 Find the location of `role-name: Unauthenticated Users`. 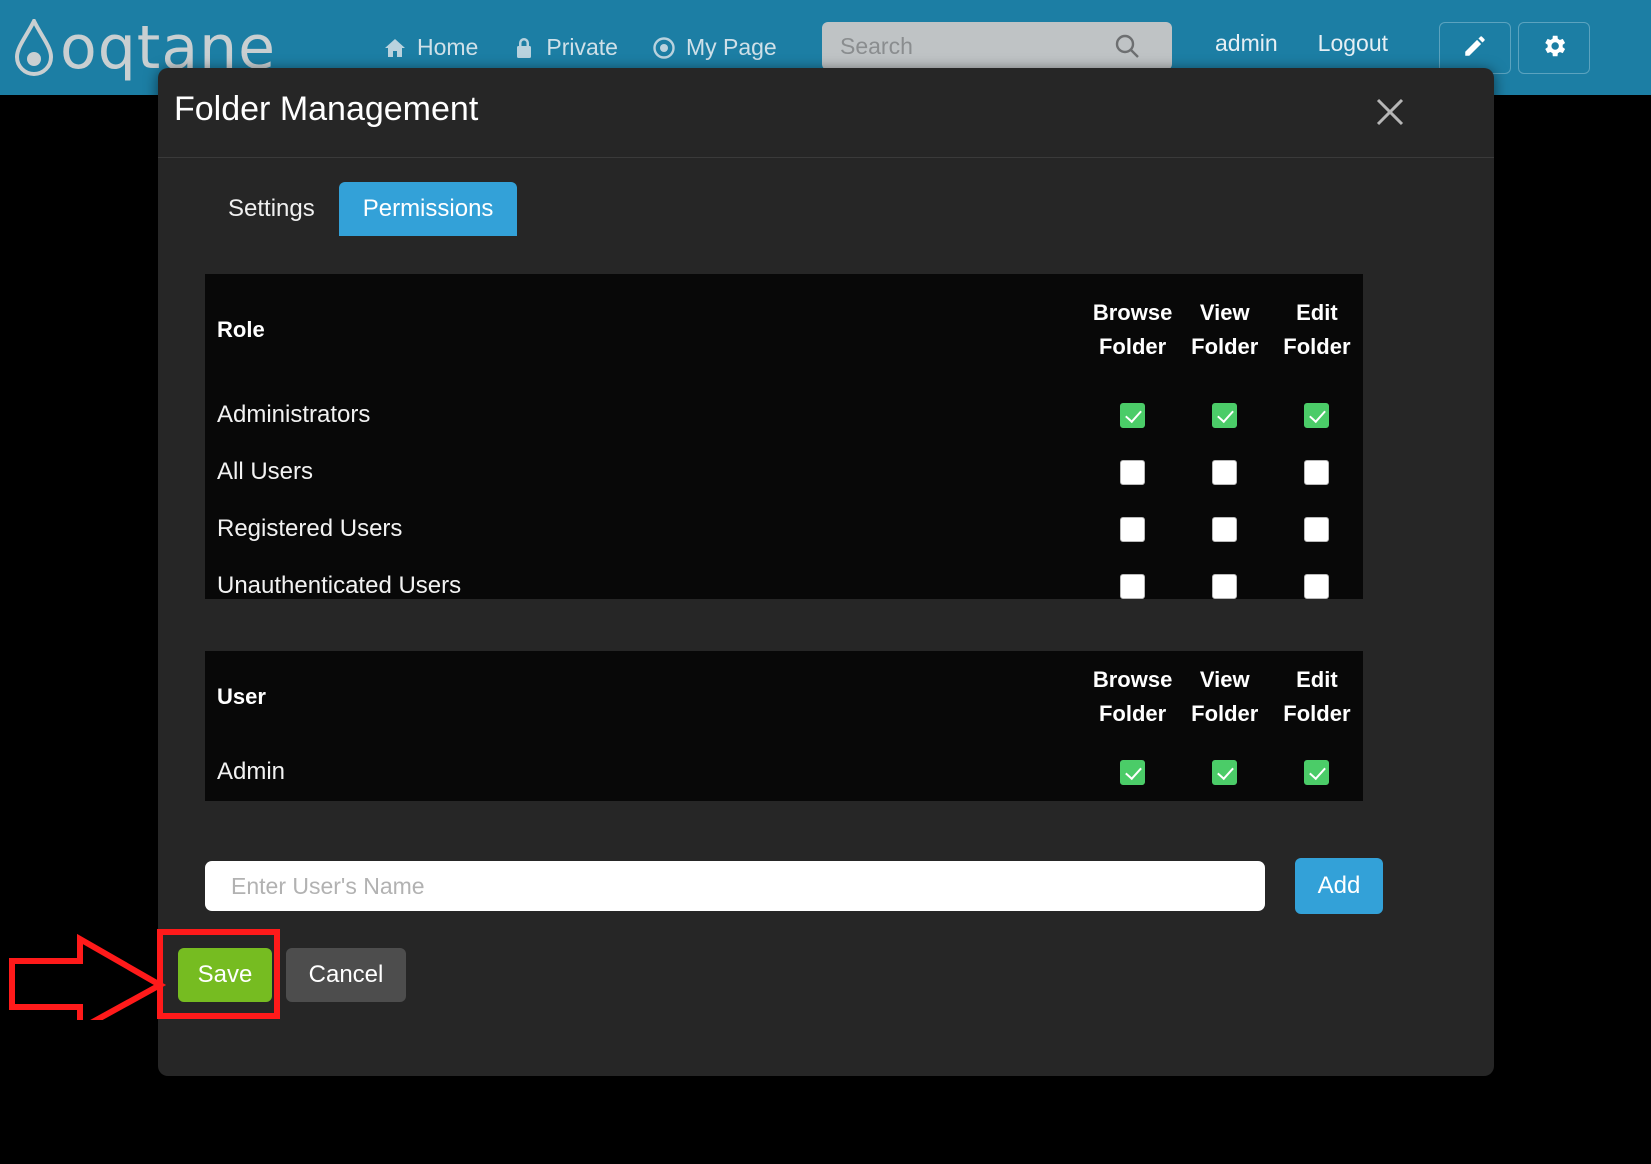

role-name: Unauthenticated Users is located at coordinates (339, 585).